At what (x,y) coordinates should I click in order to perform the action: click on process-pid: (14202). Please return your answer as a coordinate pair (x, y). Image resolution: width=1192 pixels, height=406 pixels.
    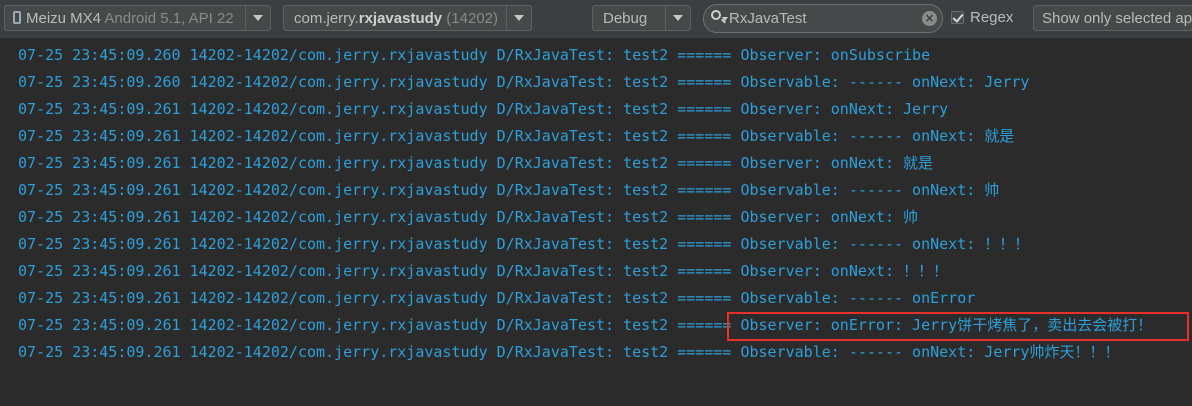
    Looking at the image, I should click on (472, 18).